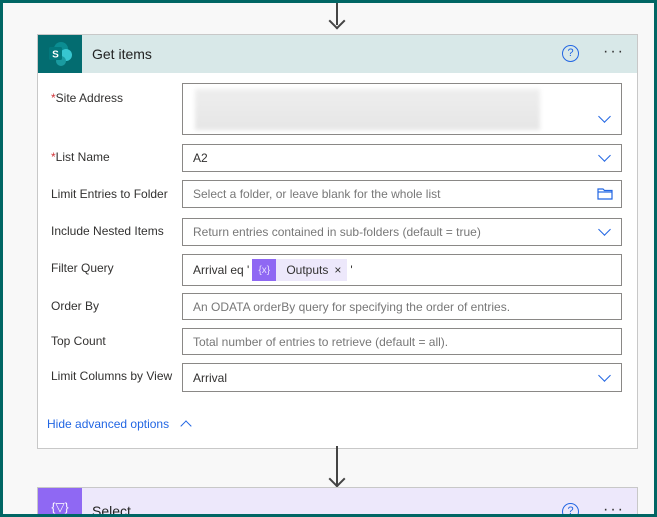 The width and height of the screenshot is (657, 517). What do you see at coordinates (351, 270) in the screenshot?
I see `filter-suffix: '` at bounding box center [351, 270].